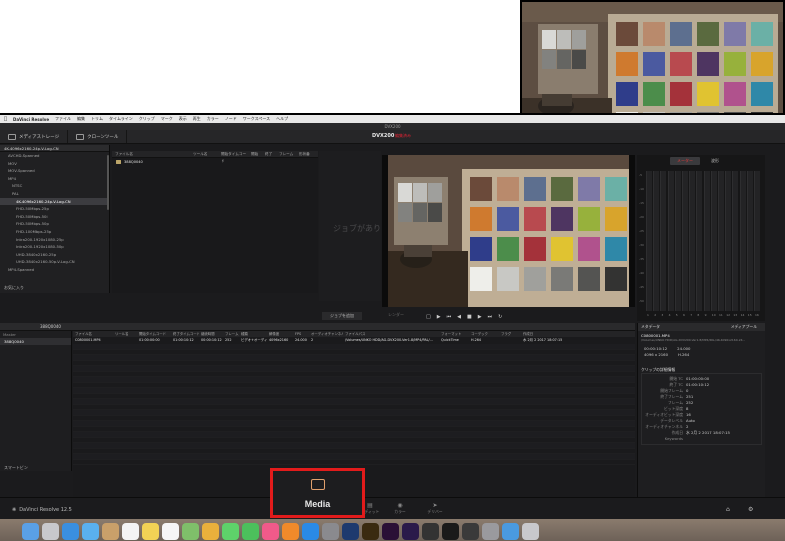  I want to click on menu-playback: 再生, so click(197, 119).